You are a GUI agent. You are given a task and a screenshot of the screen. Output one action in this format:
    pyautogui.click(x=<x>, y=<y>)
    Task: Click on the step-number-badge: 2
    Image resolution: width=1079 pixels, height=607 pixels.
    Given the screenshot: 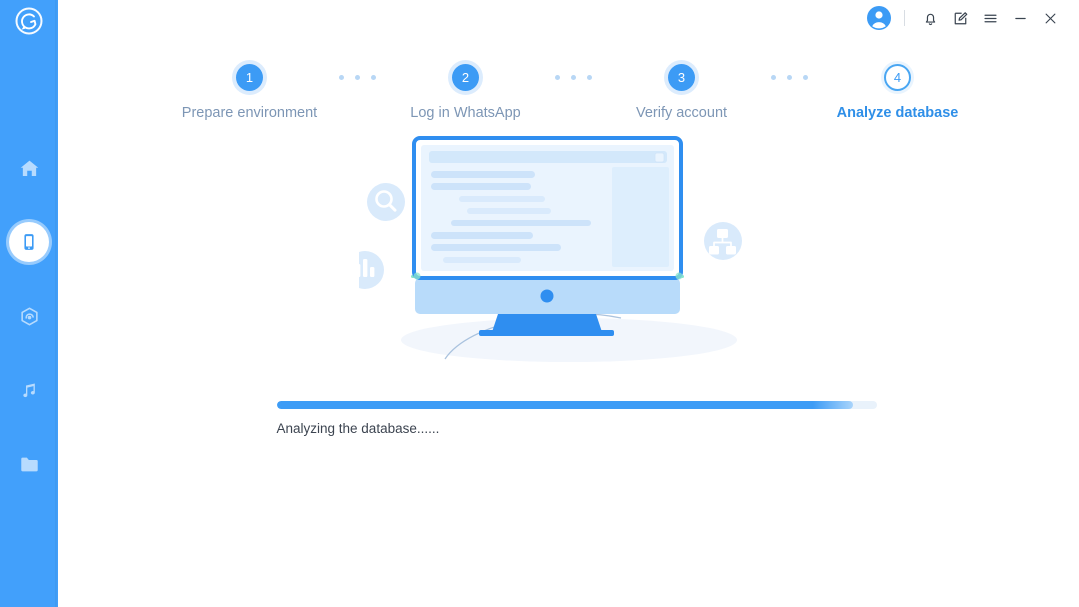 What is the action you would take?
    pyautogui.click(x=465, y=77)
    